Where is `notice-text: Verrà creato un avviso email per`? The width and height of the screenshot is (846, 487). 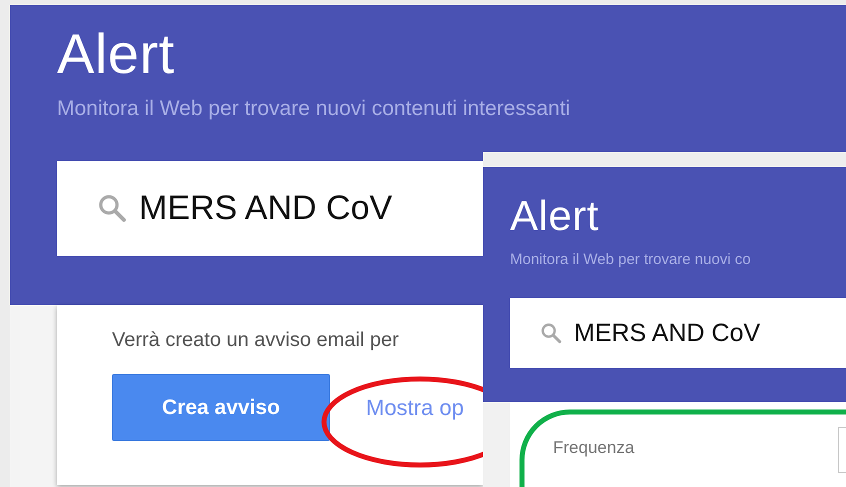
notice-text: Verrà creato un avviso email per is located at coordinates (256, 340).